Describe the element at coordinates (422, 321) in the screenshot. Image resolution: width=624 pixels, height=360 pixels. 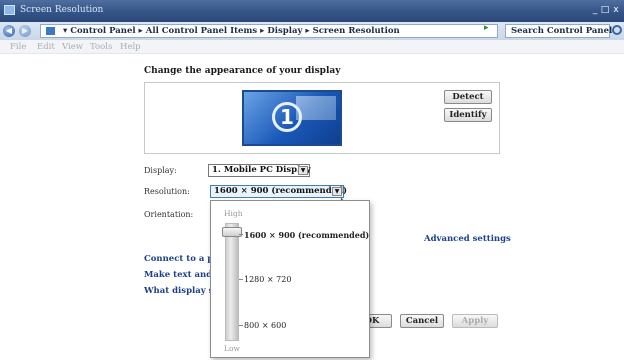
I see `cancel-button: Cancel` at that location.